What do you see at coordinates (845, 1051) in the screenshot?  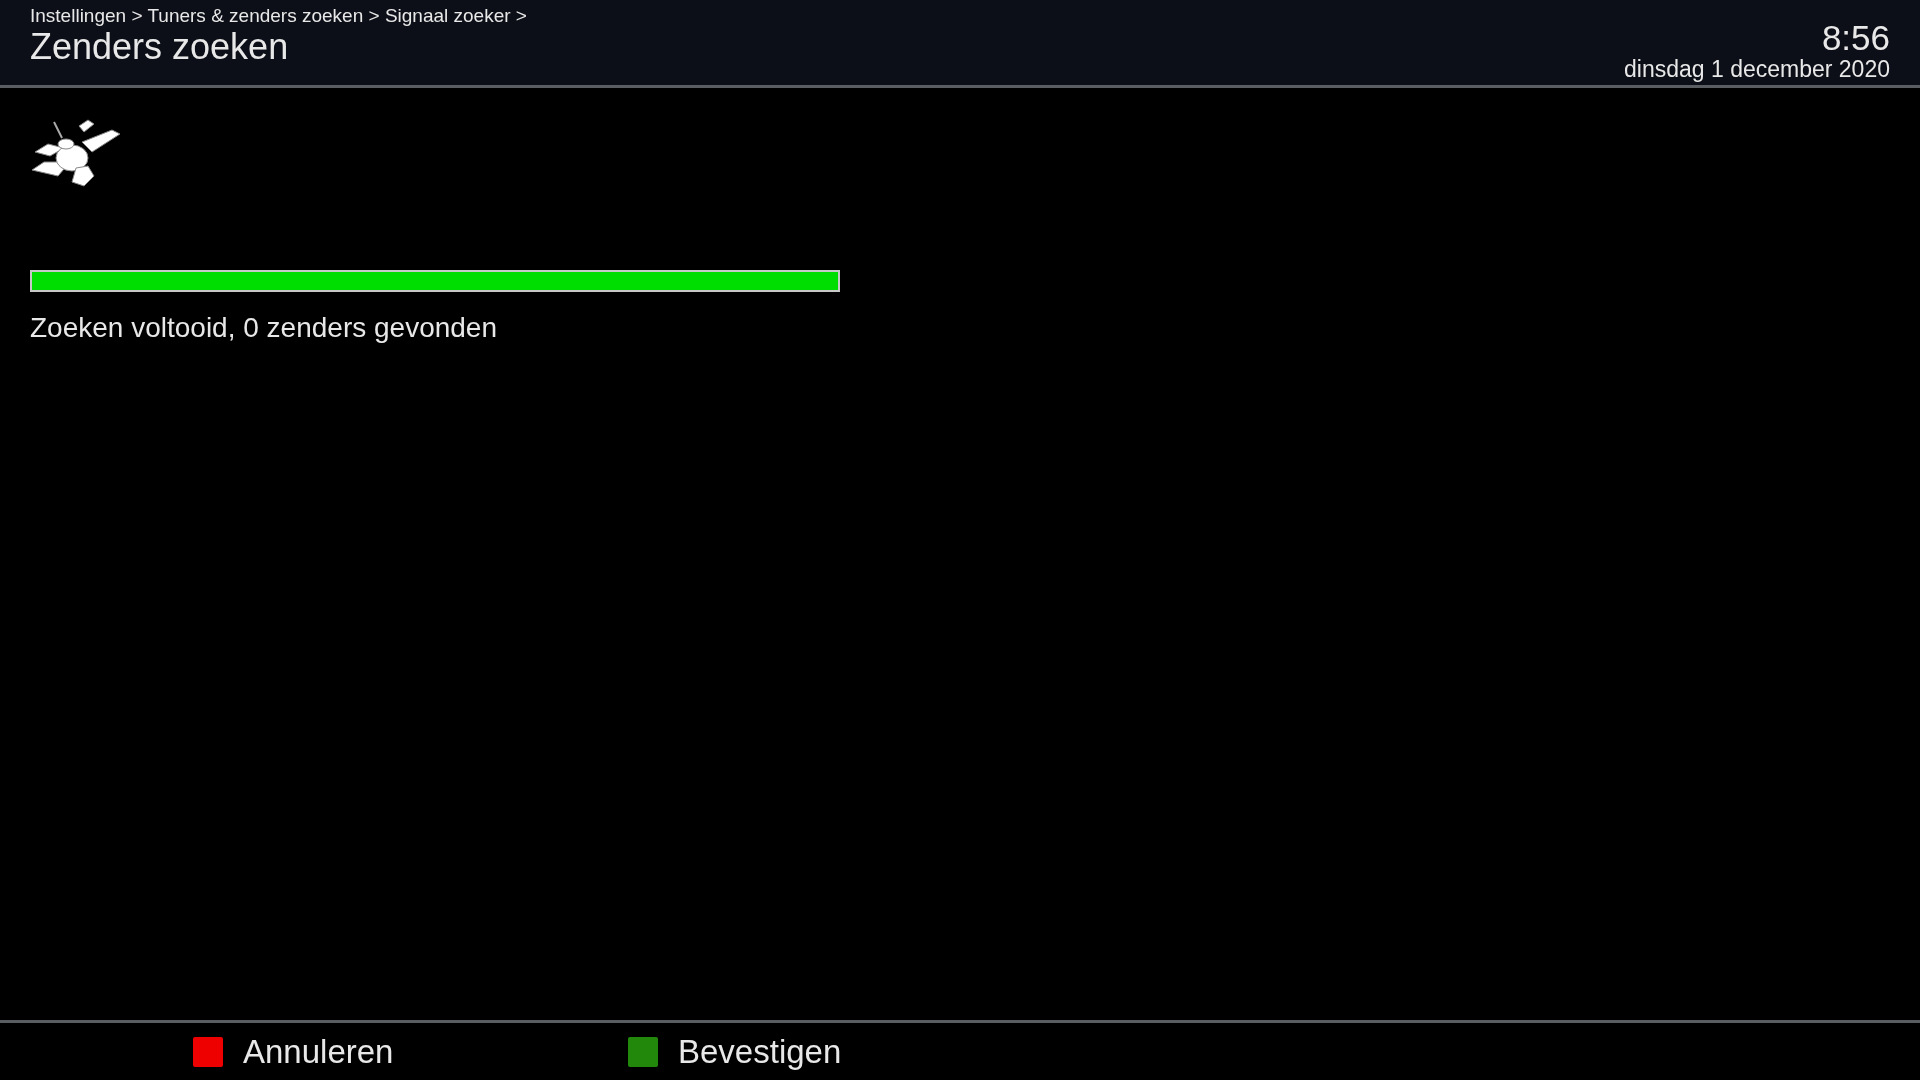 I see `color-key-button: Bevestigen` at bounding box center [845, 1051].